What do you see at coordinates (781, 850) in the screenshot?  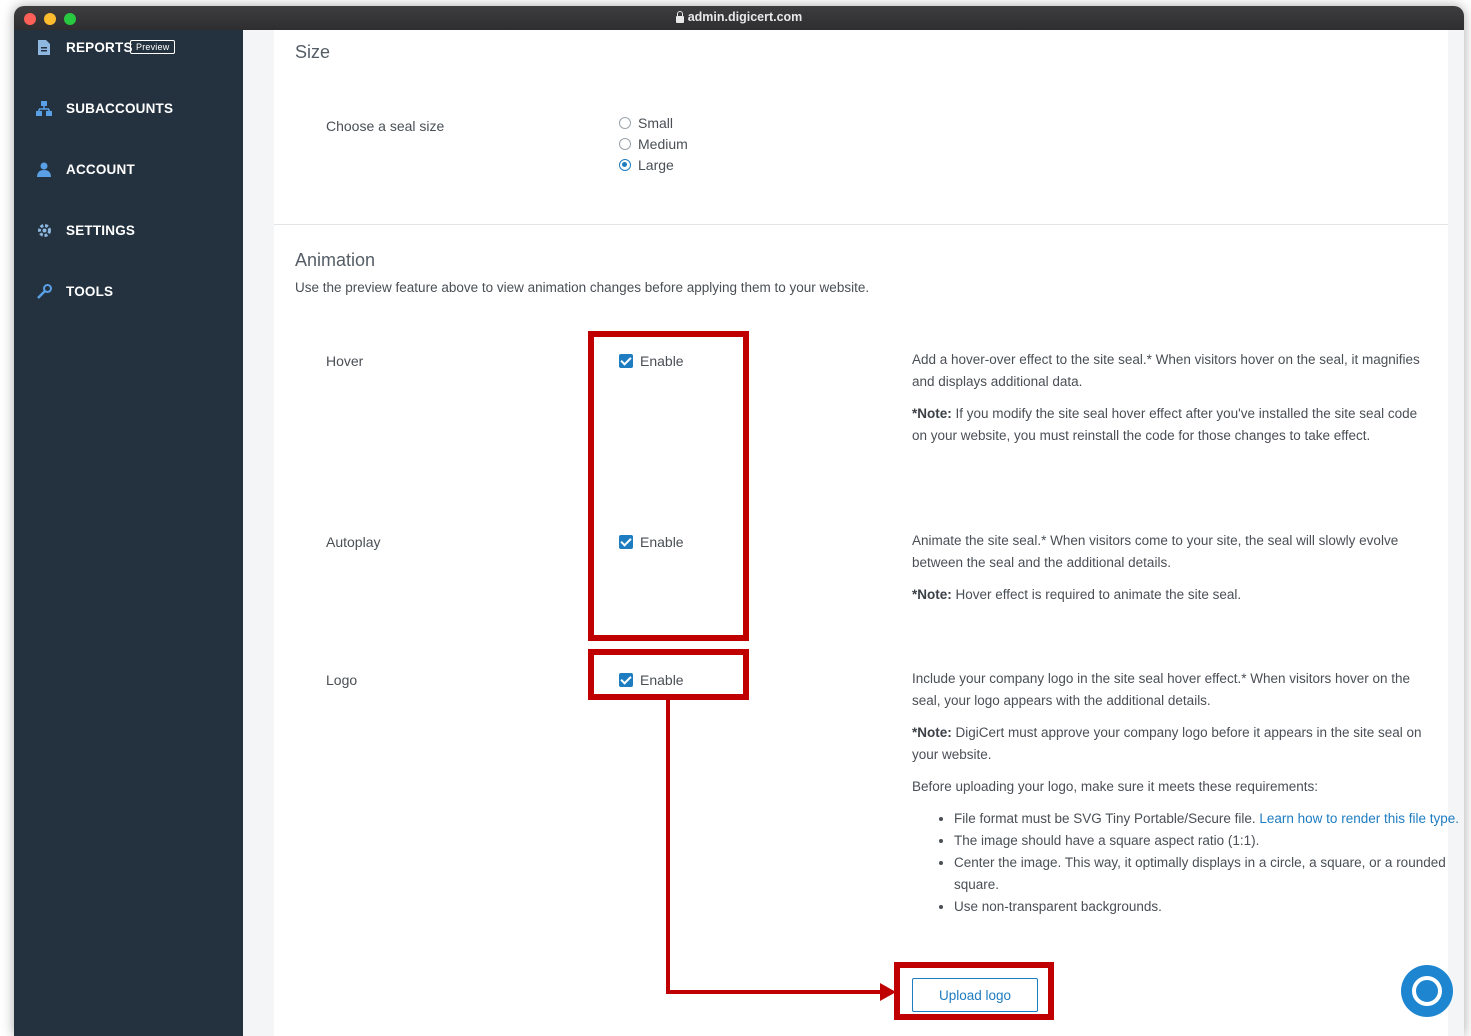 I see `annotation-arrow` at bounding box center [781, 850].